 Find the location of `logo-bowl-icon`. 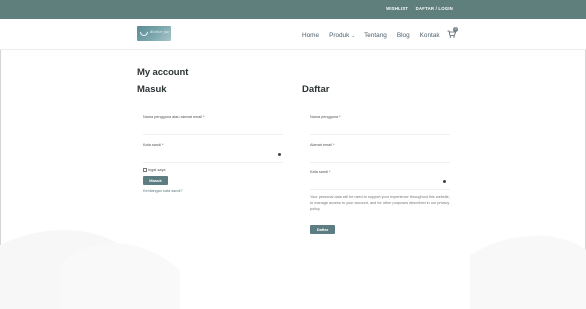

logo-bowl-icon is located at coordinates (144, 34).